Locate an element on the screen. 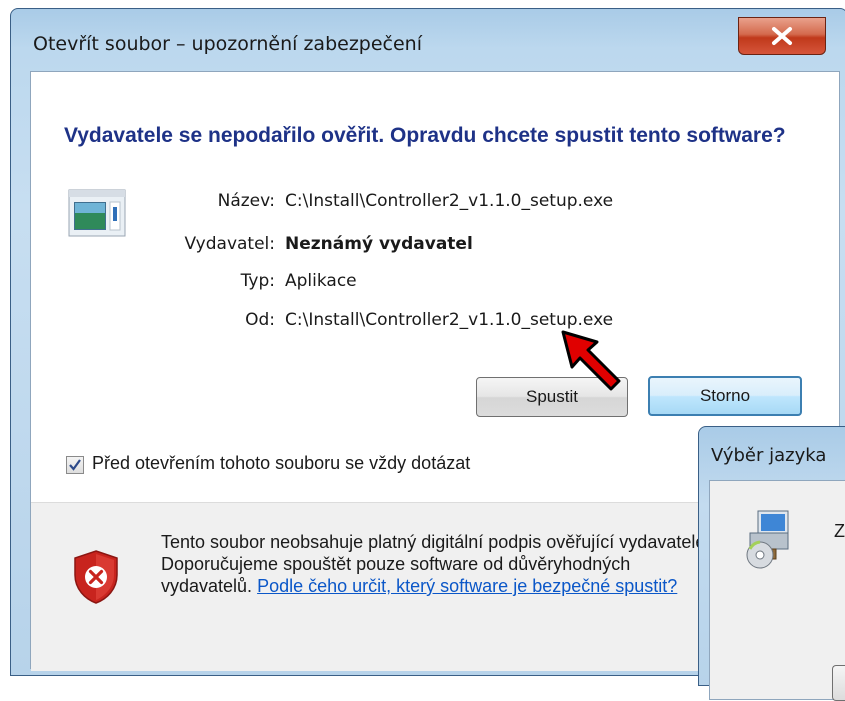  type-label: Typ: is located at coordinates (257, 281).